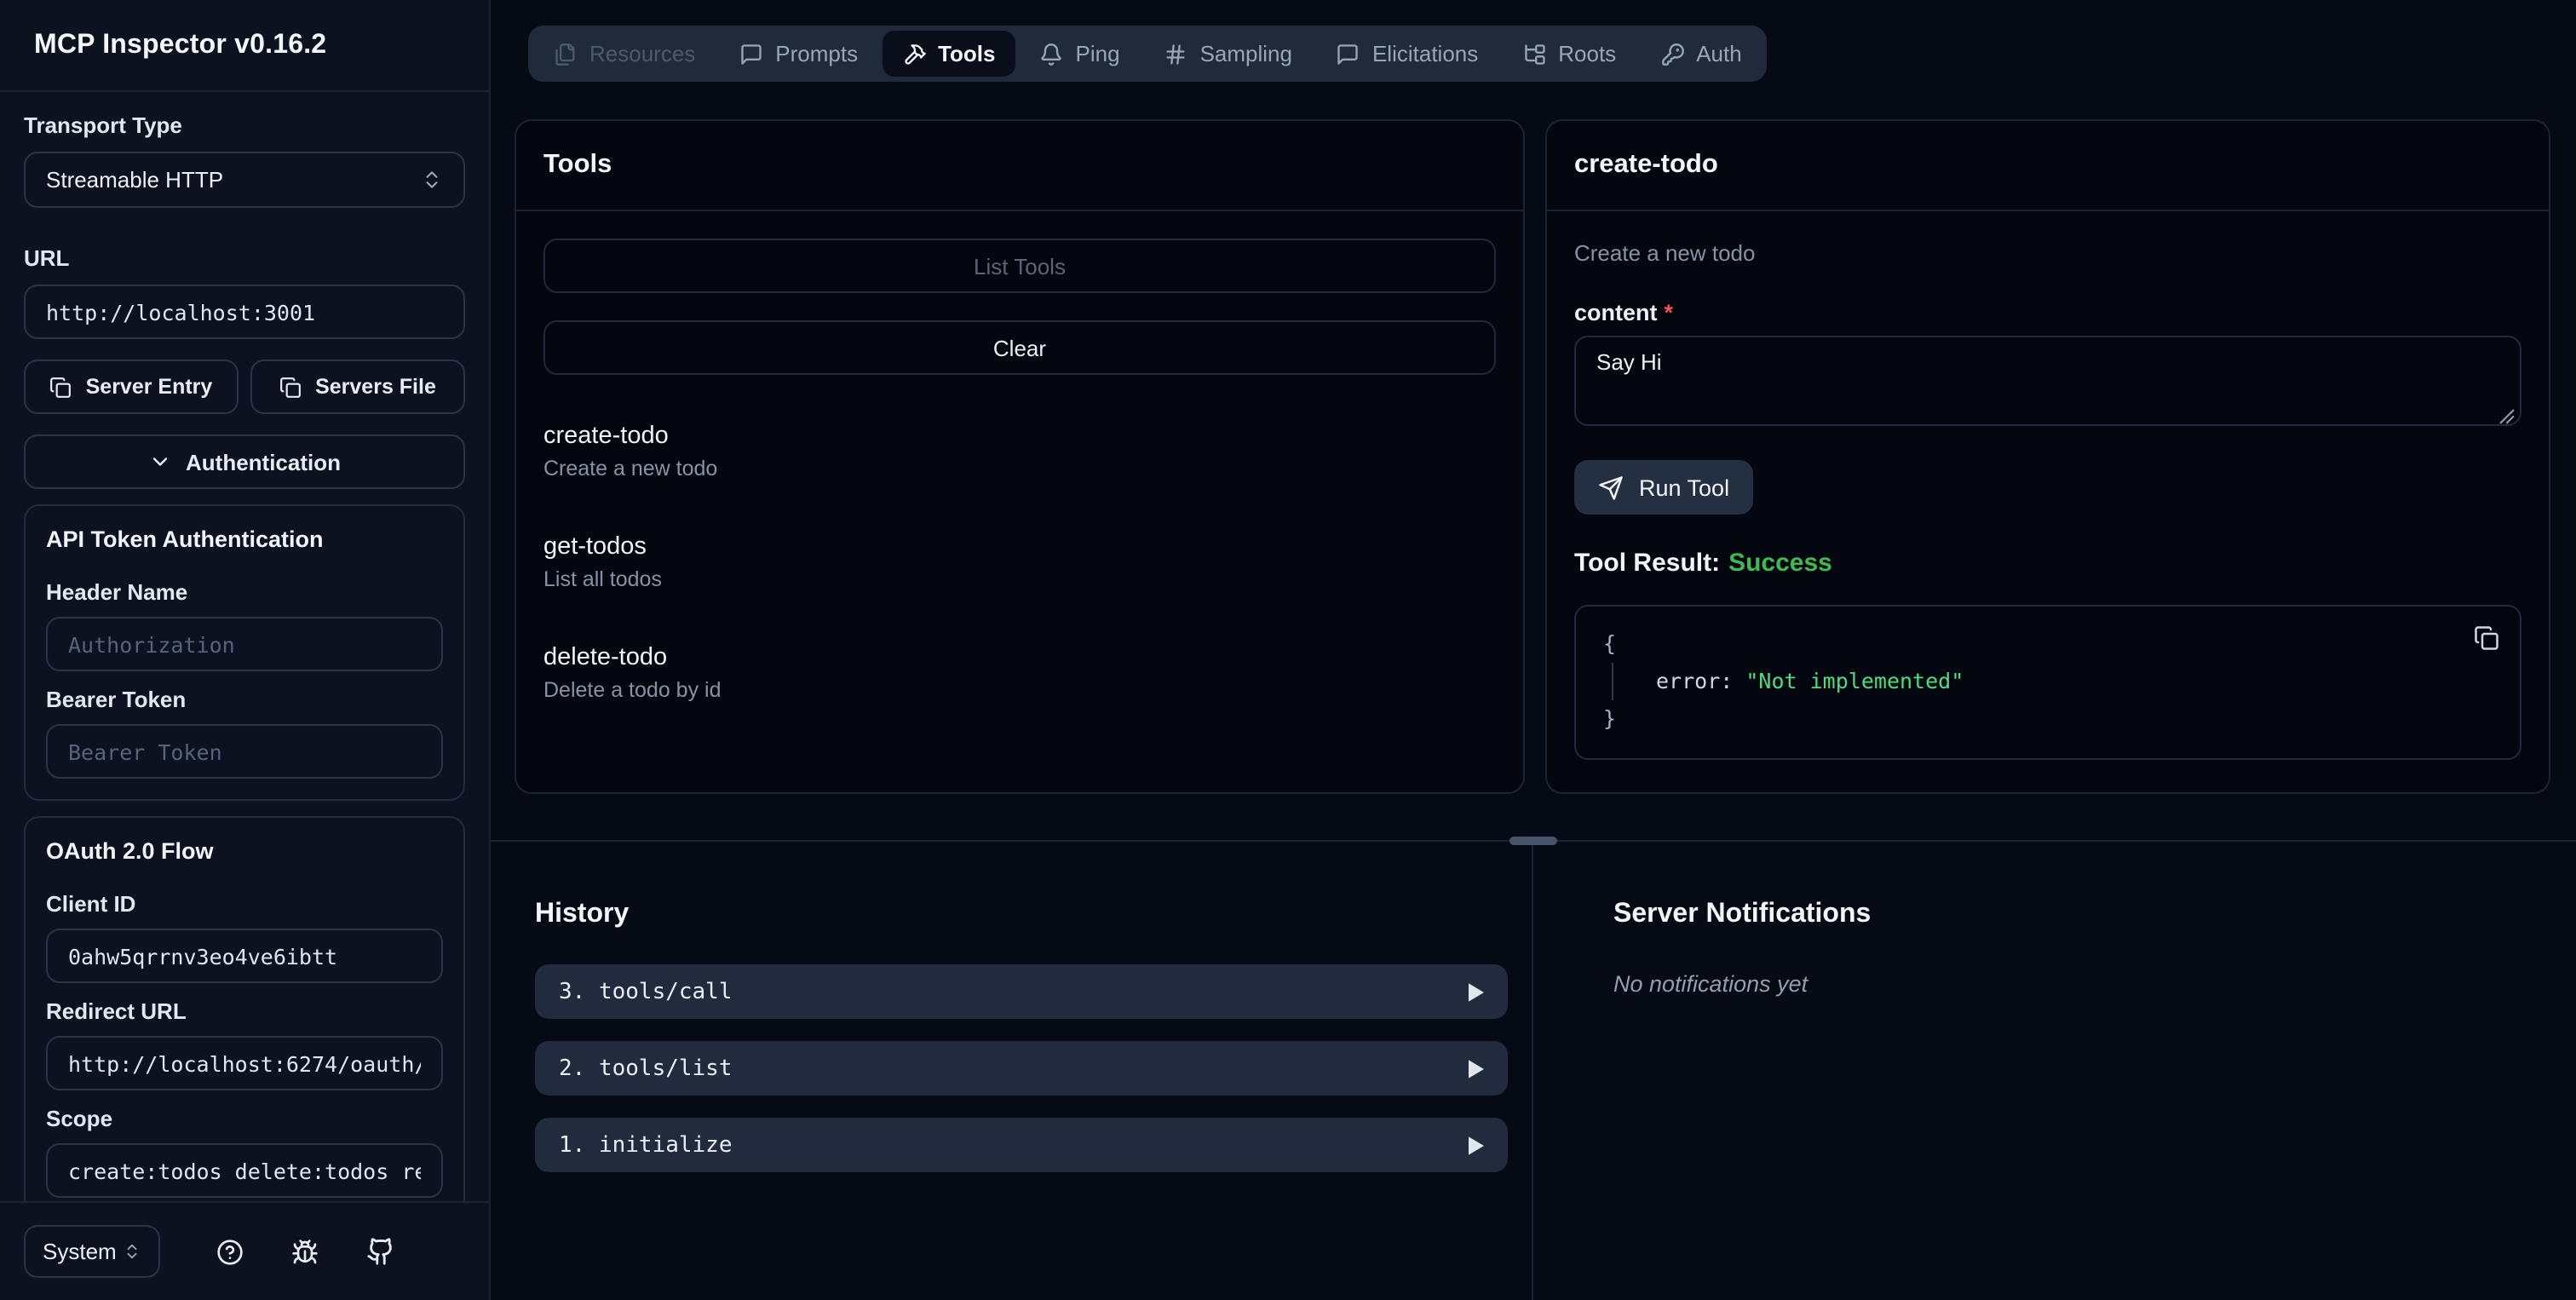 The height and width of the screenshot is (1300, 2576). I want to click on transport-type-value: Streamable HTTP, so click(135, 180).